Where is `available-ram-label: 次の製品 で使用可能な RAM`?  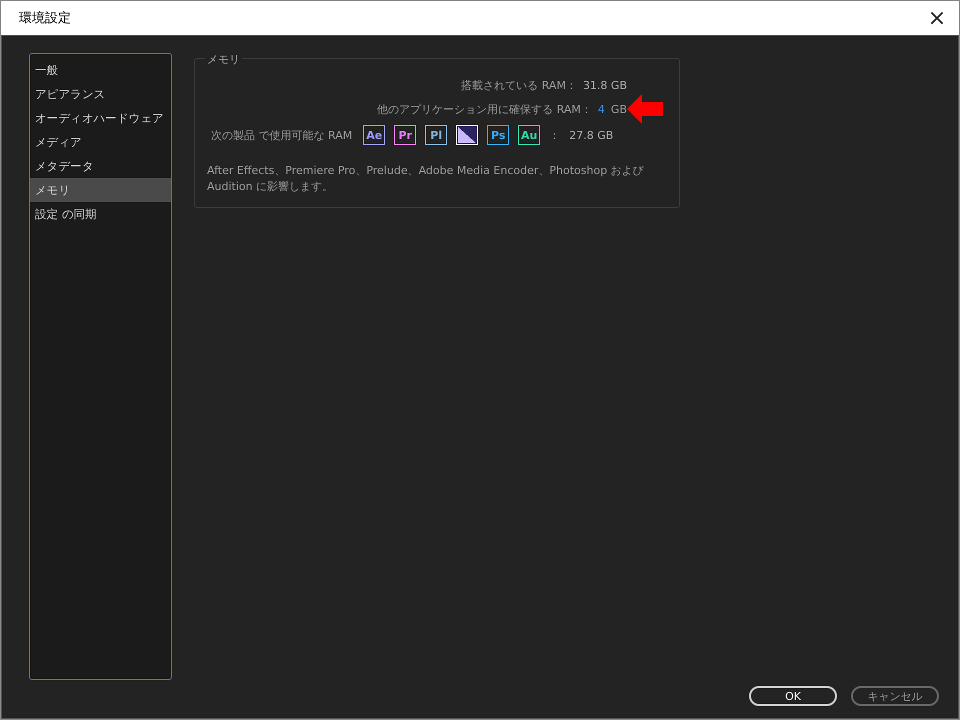
available-ram-label: 次の製品 で使用可能な RAM is located at coordinates (281, 135).